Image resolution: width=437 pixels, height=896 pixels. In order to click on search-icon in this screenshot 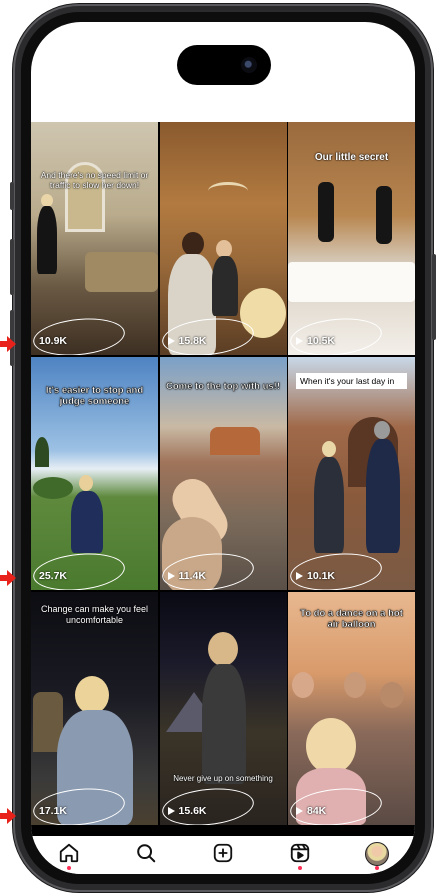, I will do `click(146, 853)`.